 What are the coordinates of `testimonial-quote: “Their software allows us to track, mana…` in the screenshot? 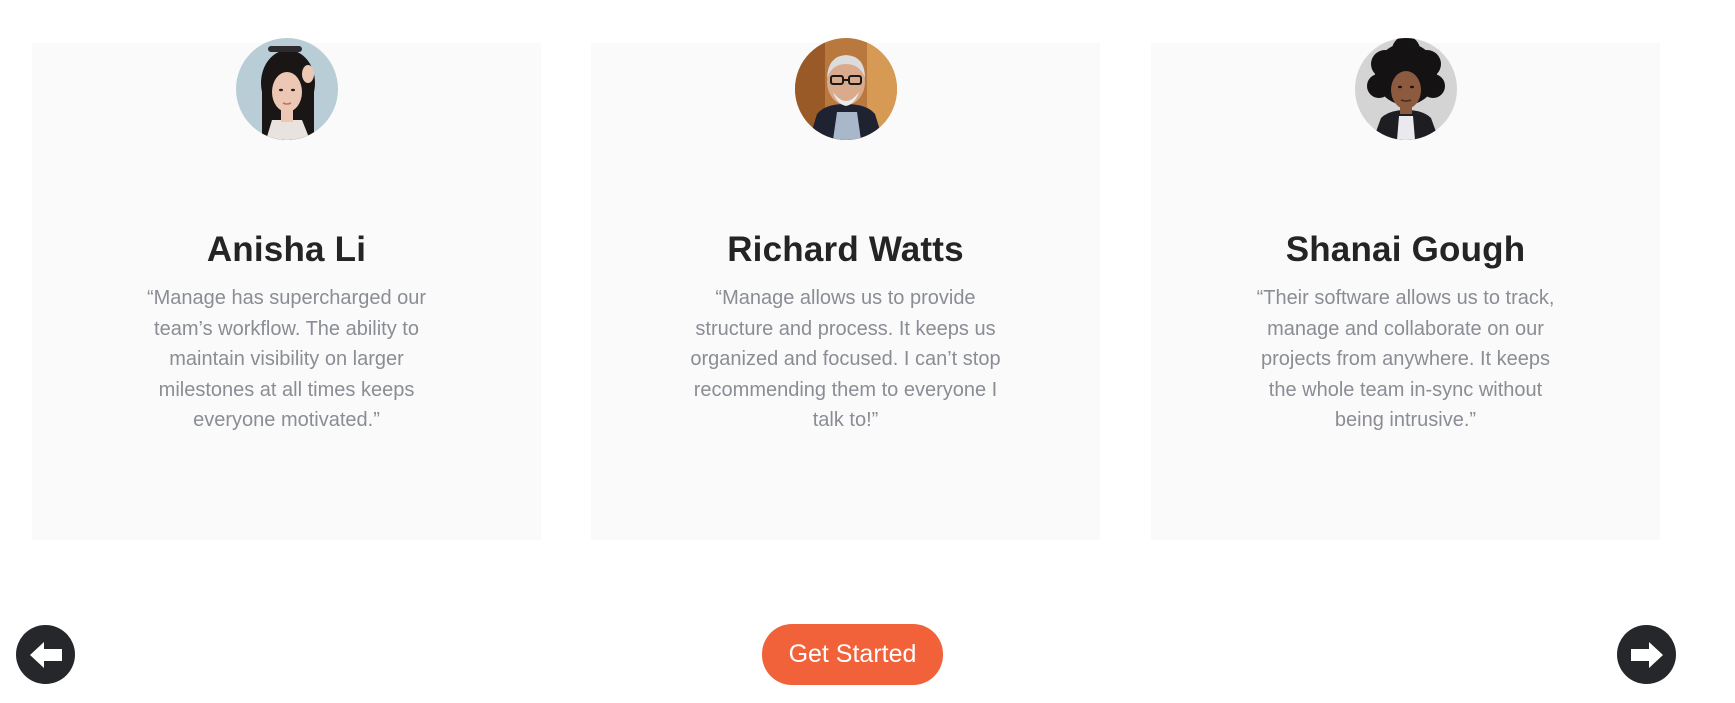 It's located at (1405, 359).